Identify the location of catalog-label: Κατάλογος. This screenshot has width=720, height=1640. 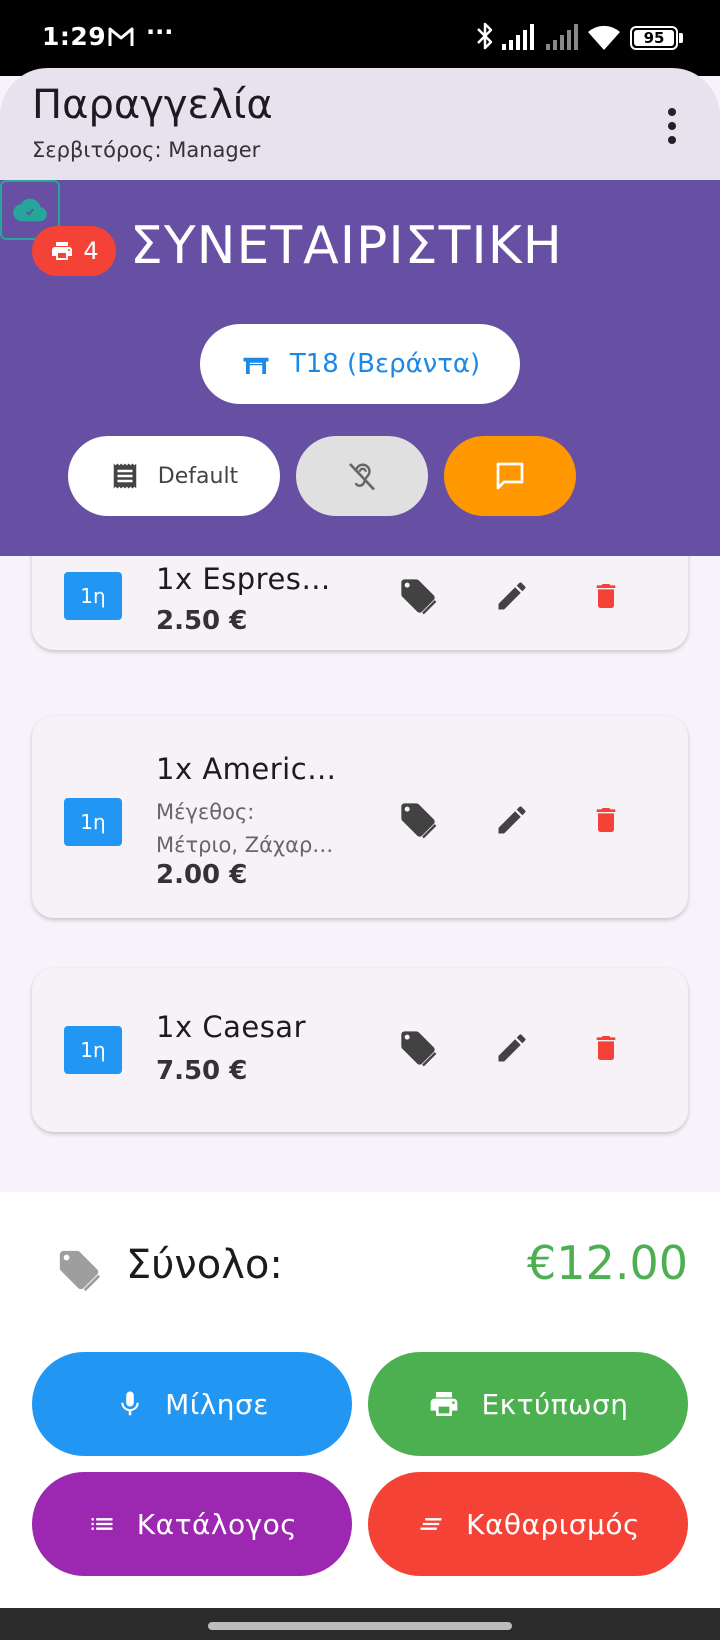
(217, 1524).